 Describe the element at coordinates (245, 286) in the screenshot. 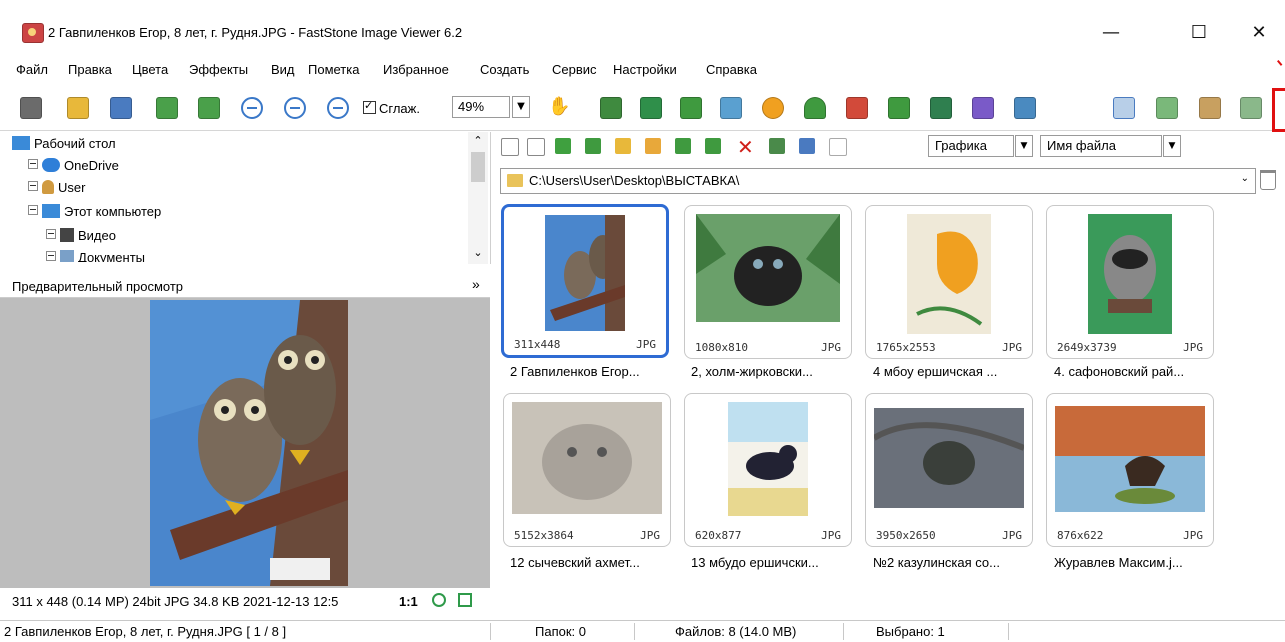

I see `preview-header: Предварительный просмотр »` at that location.